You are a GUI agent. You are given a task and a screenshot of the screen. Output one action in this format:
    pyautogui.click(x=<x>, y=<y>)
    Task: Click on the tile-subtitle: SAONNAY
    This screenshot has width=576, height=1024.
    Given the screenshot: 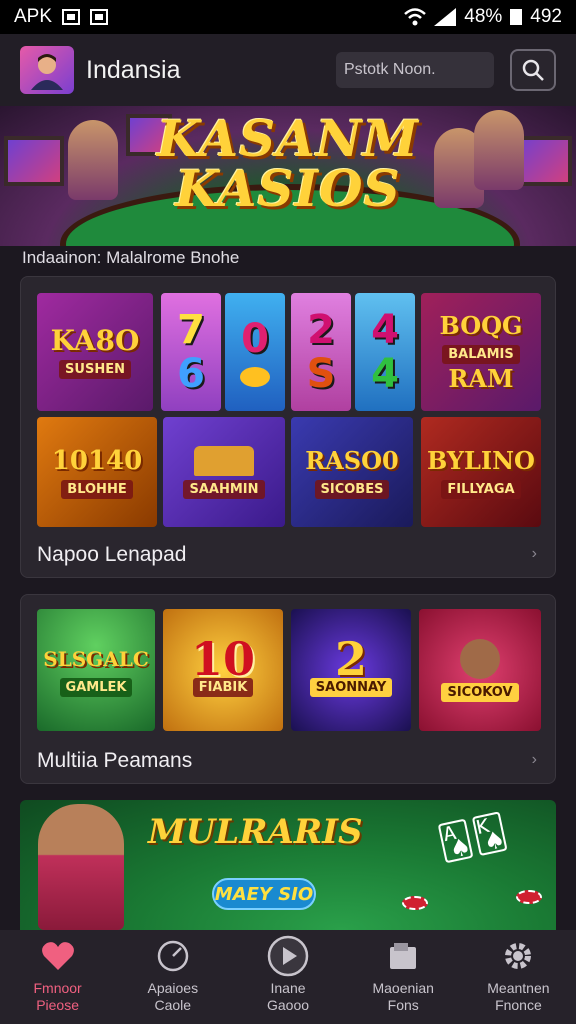 What is the action you would take?
    pyautogui.click(x=351, y=687)
    